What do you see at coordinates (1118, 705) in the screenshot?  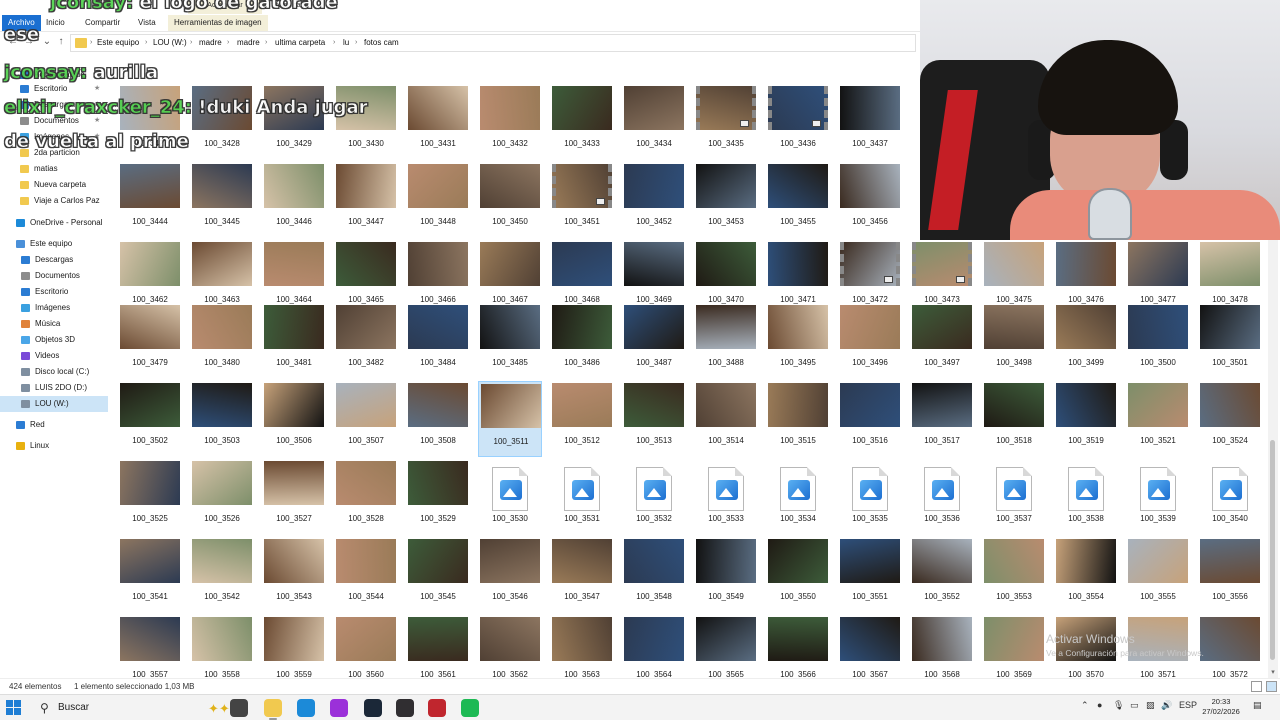 I see `microphone-icon: 🎙` at bounding box center [1118, 705].